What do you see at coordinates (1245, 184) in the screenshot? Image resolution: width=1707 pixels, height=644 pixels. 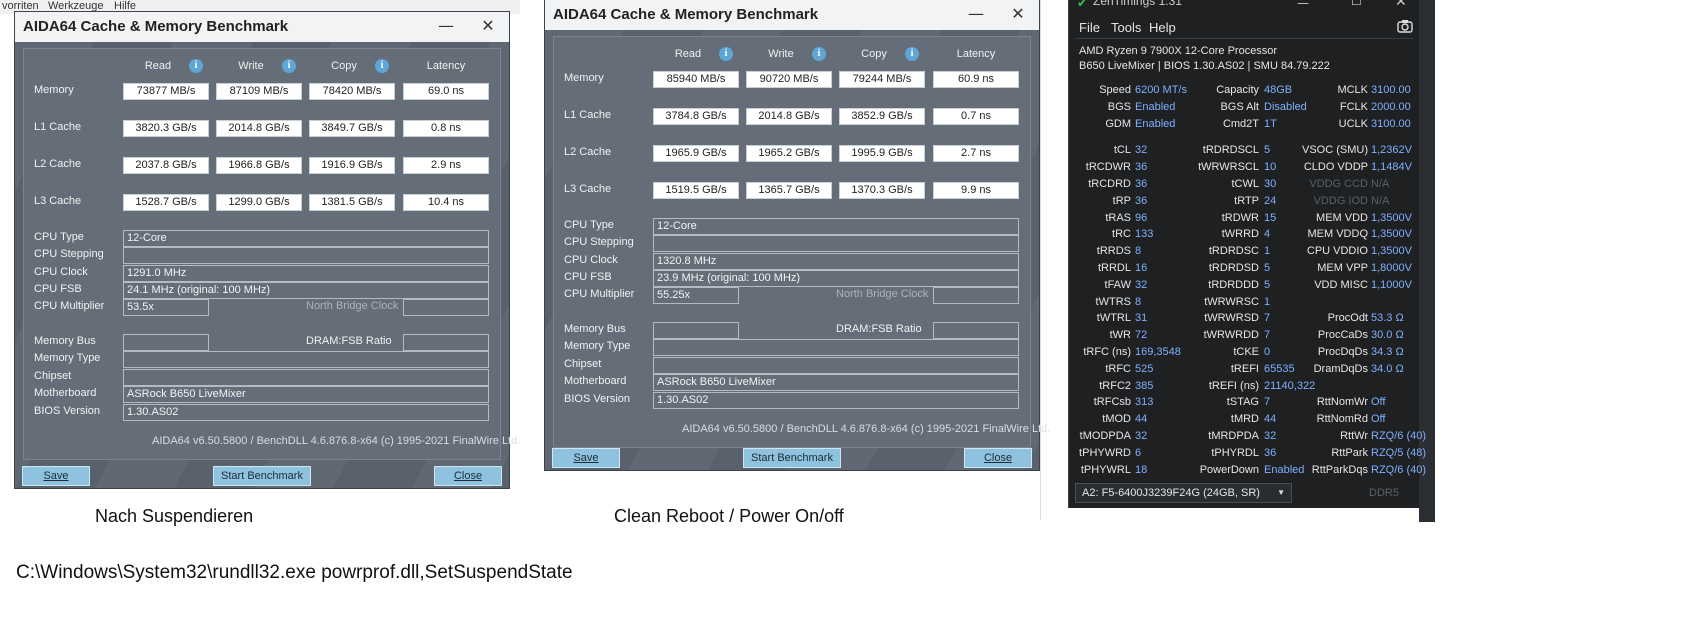 I see `zen-key: tCWL` at bounding box center [1245, 184].